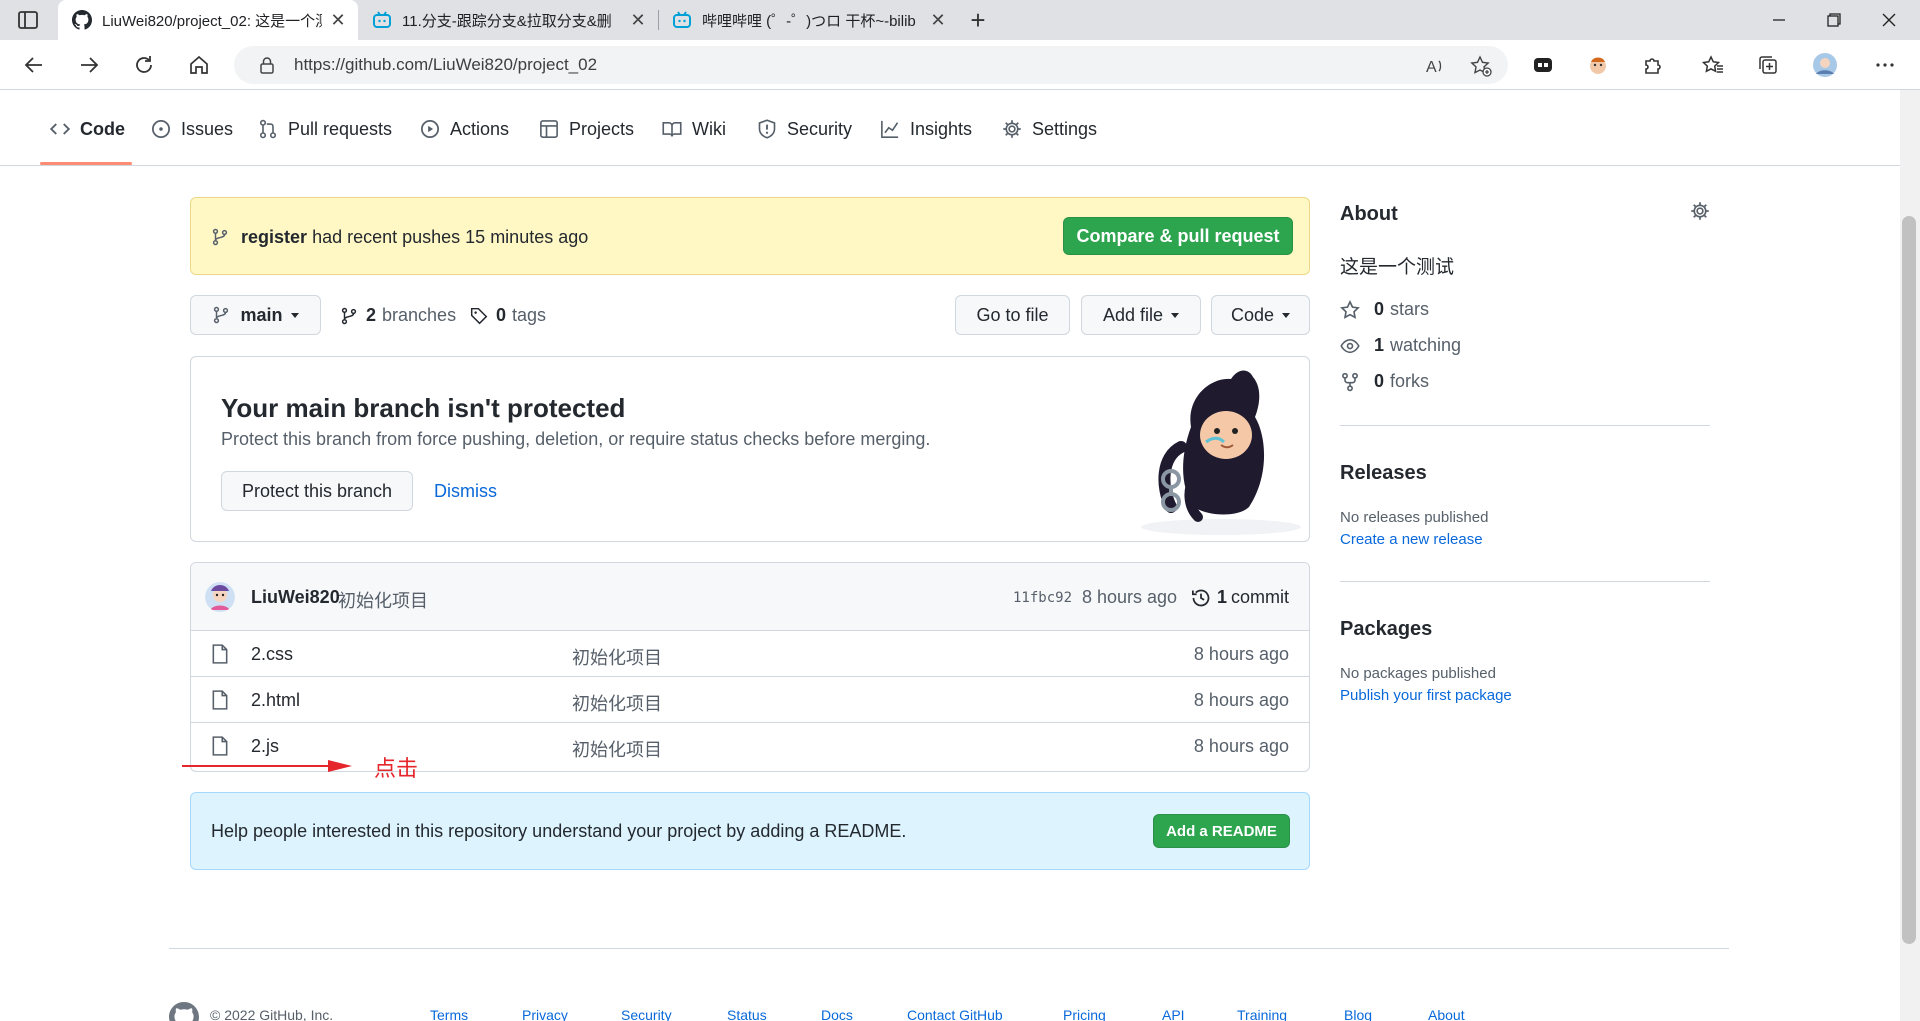 Image resolution: width=1920 pixels, height=1021 pixels. Describe the element at coordinates (955, 1014) in the screenshot. I see `footer-link-contact: Contact GitHub` at that location.